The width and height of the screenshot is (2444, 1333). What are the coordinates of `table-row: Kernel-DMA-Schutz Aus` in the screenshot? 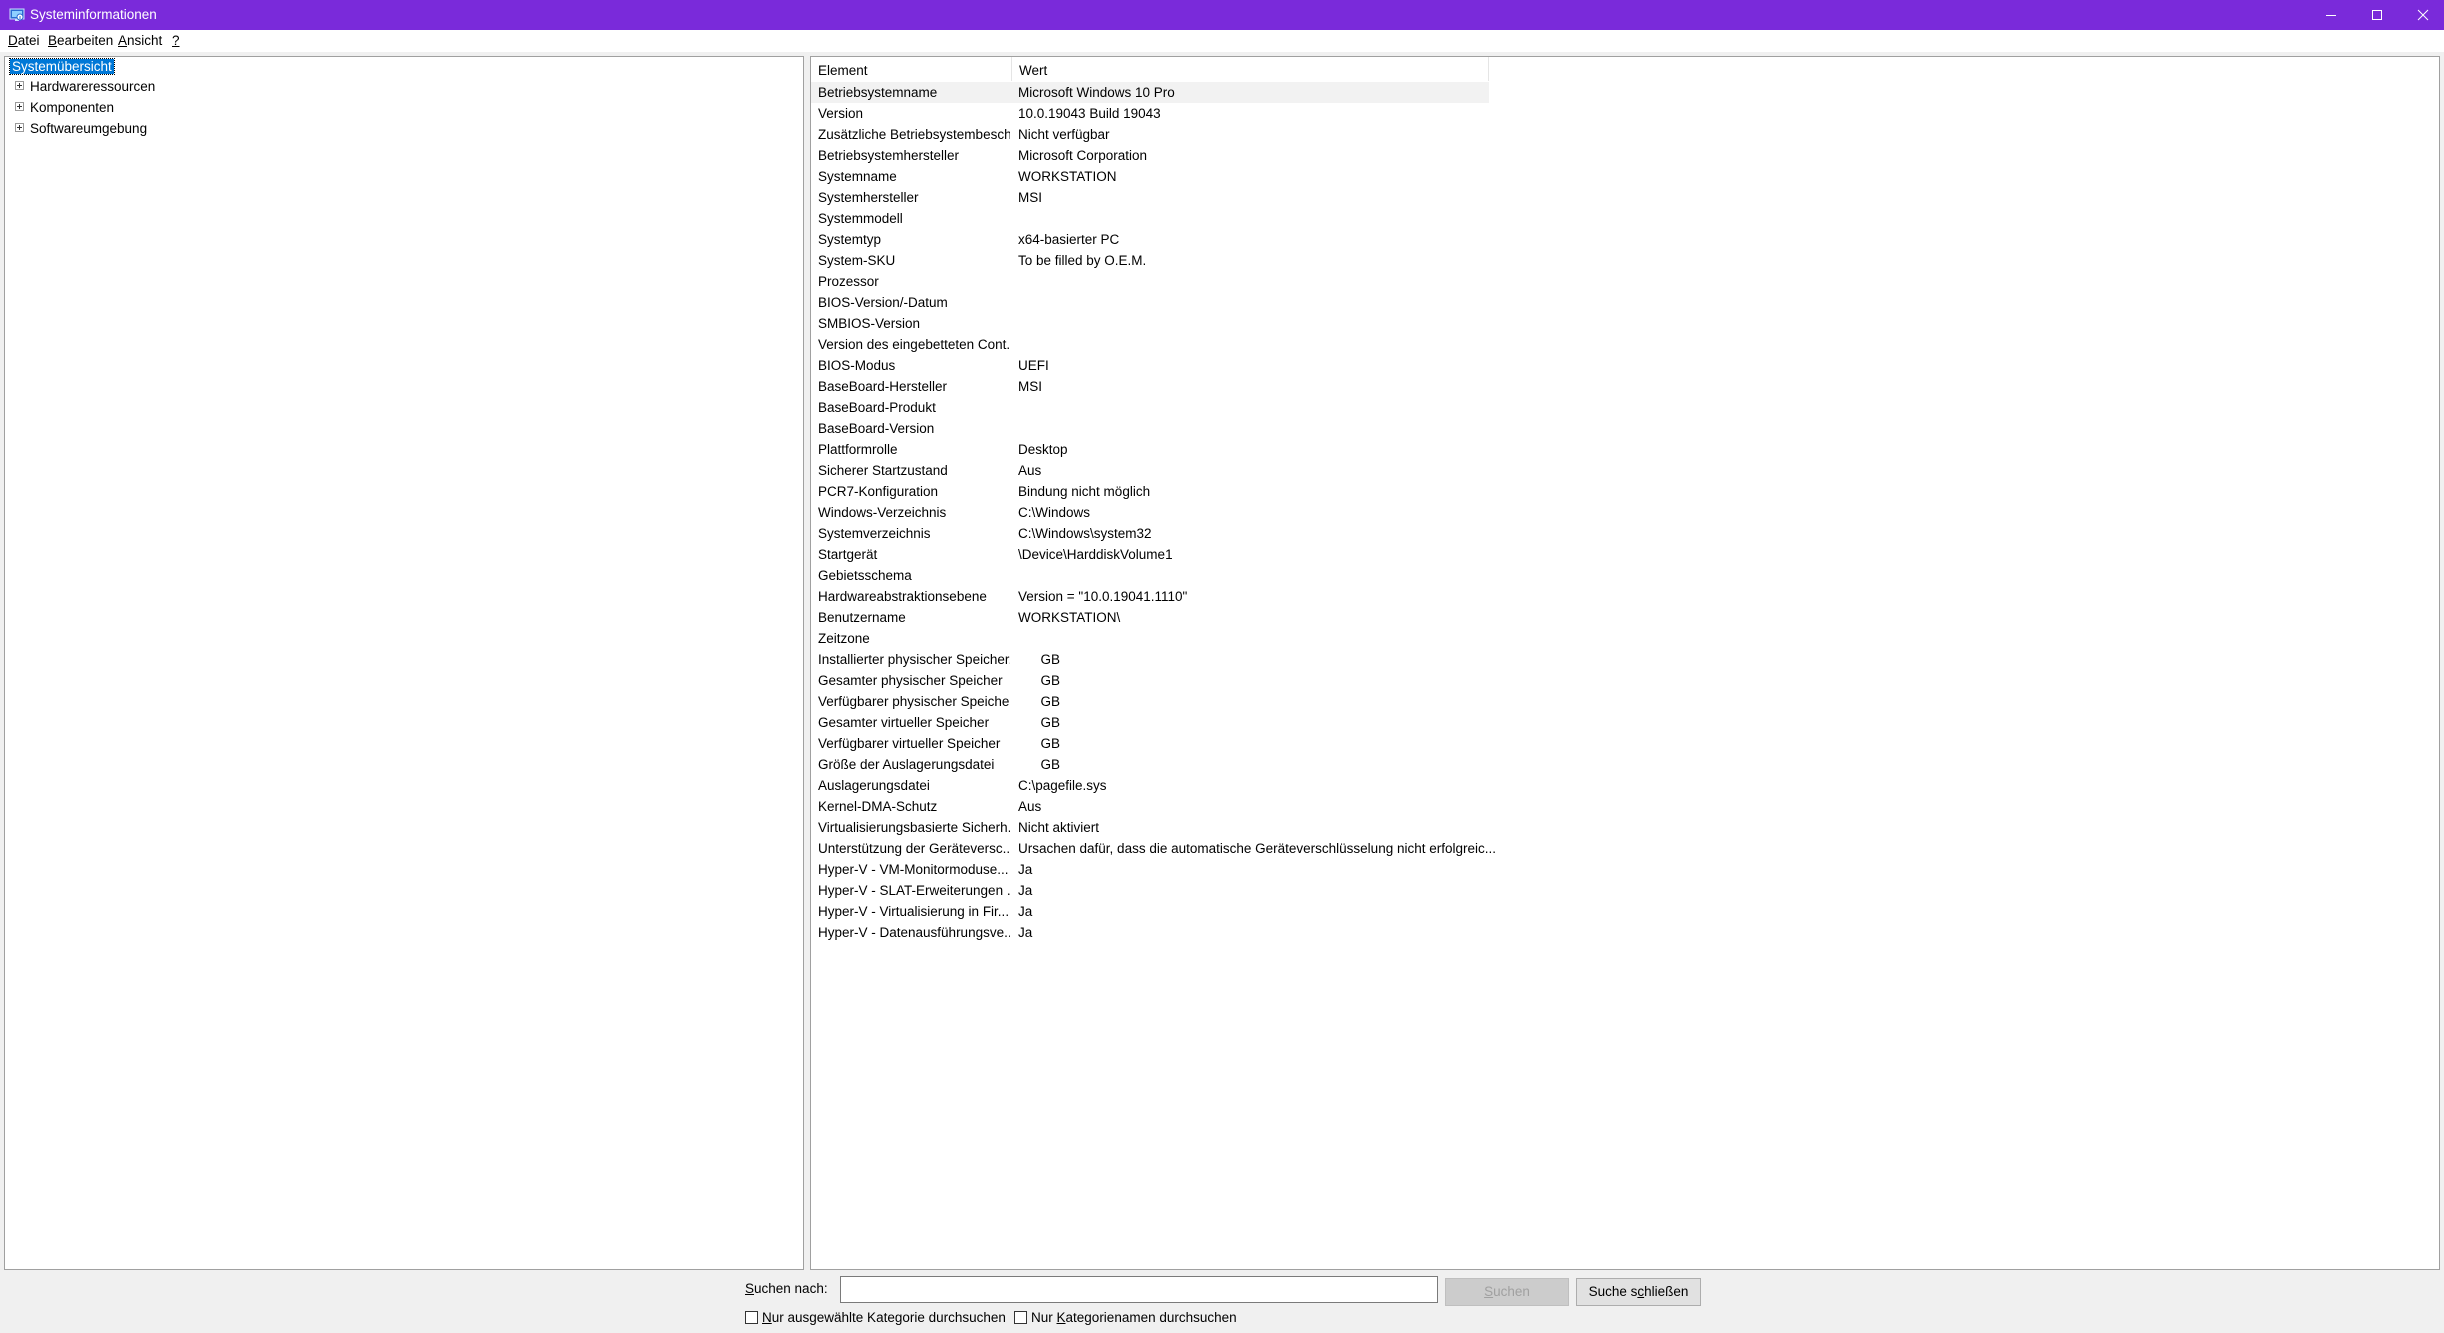 It's located at (1150, 806).